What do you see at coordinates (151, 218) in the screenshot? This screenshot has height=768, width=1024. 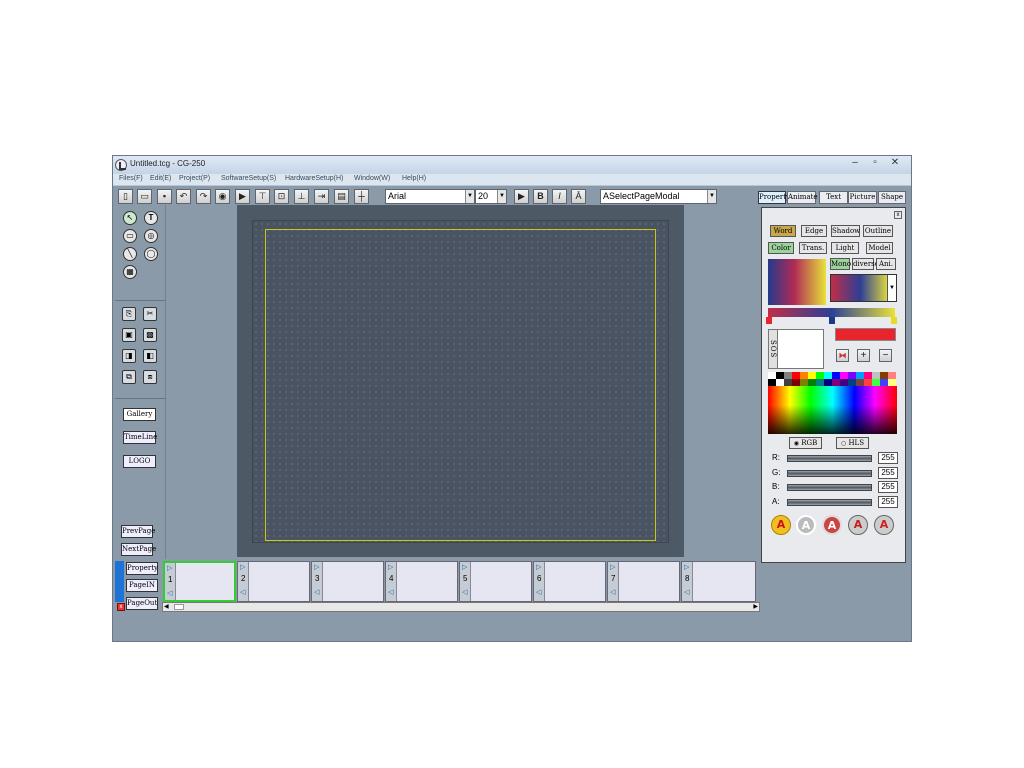 I see `text-tool-icon: T` at bounding box center [151, 218].